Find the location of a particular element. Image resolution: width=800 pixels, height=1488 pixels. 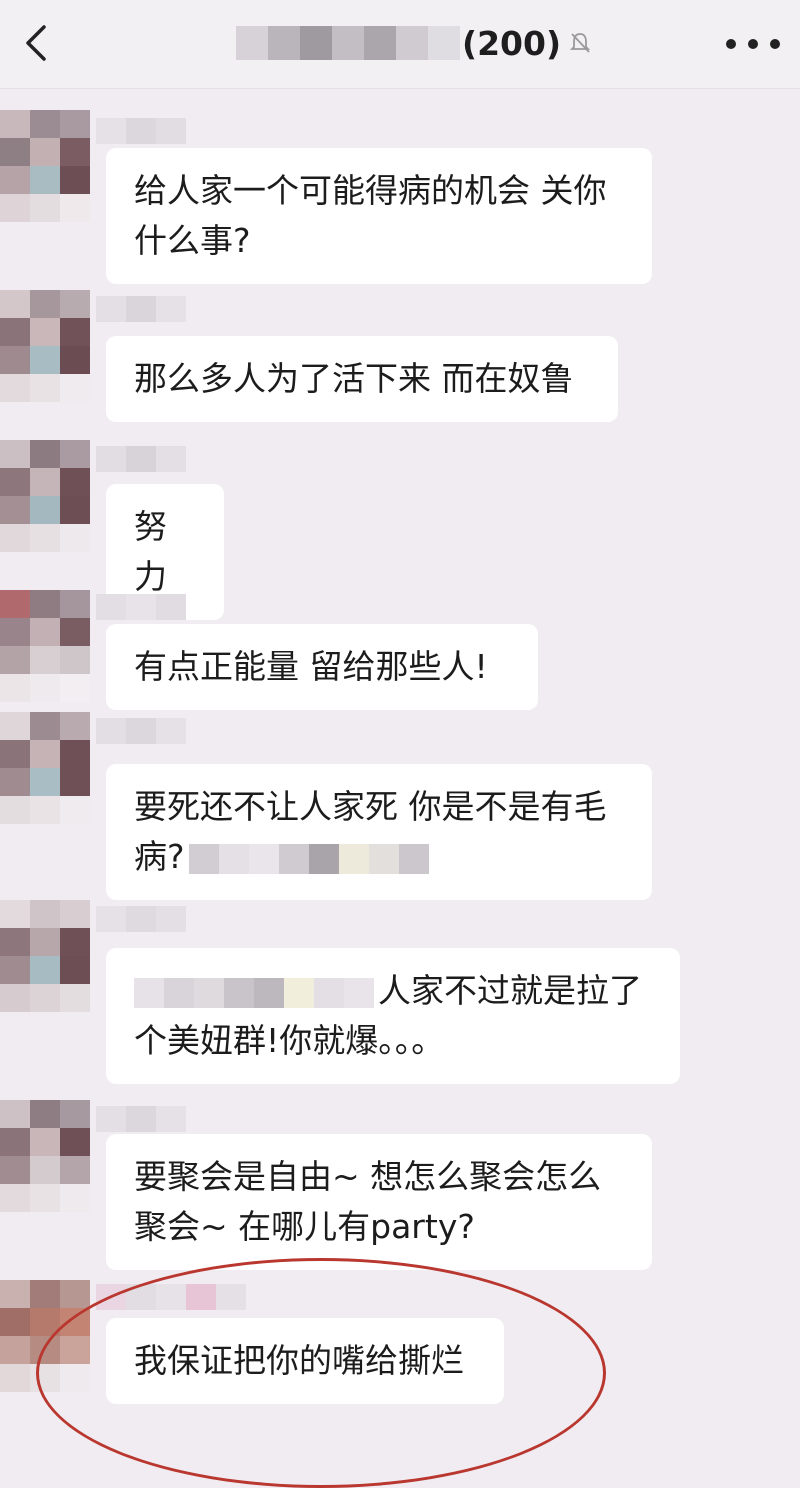

message-text: 努力 is located at coordinates (150, 551).